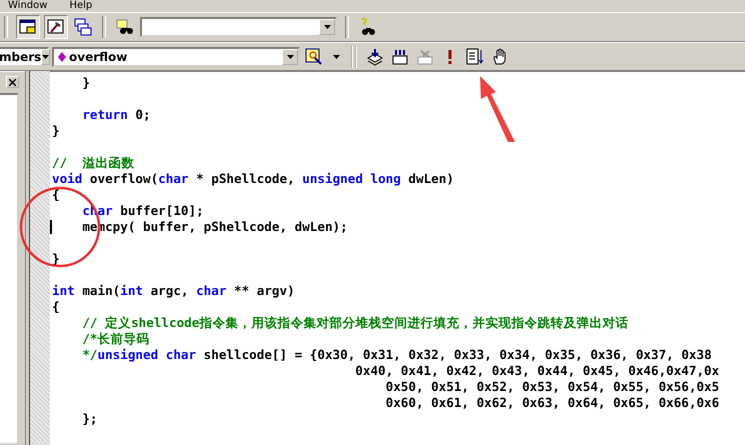  What do you see at coordinates (116, 114) in the screenshot?
I see `code-line: return 0;` at bounding box center [116, 114].